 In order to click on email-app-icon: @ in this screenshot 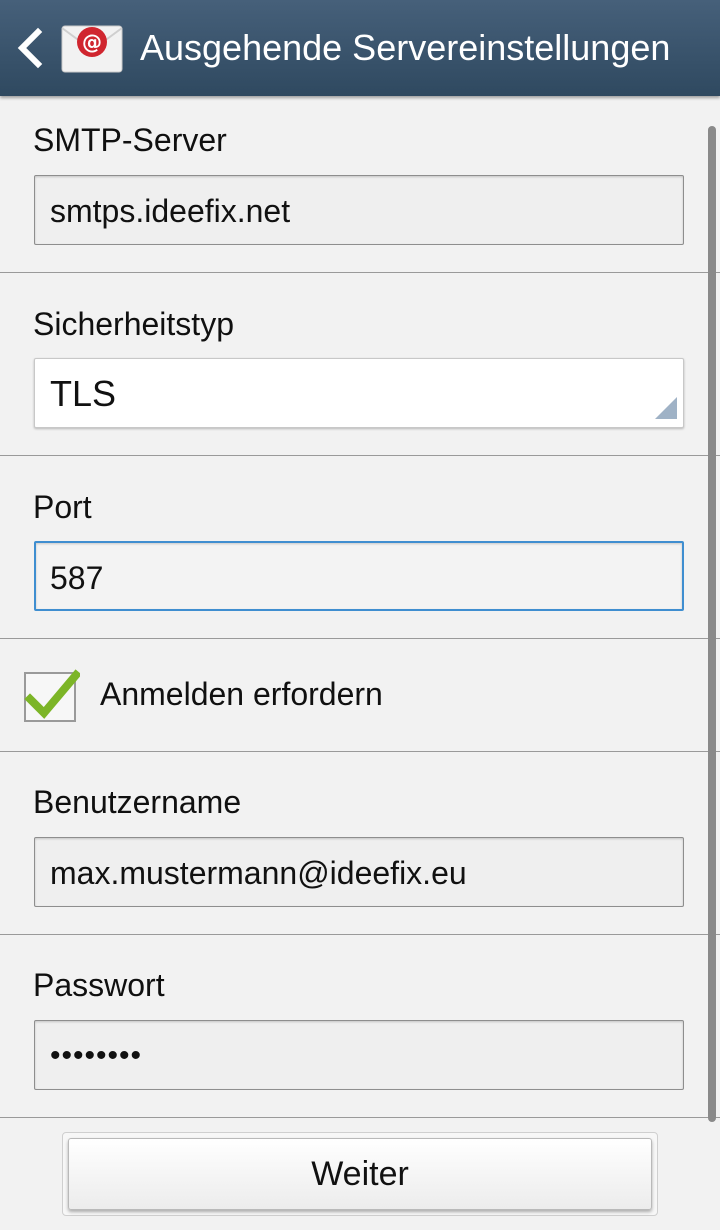, I will do `click(92, 48)`.